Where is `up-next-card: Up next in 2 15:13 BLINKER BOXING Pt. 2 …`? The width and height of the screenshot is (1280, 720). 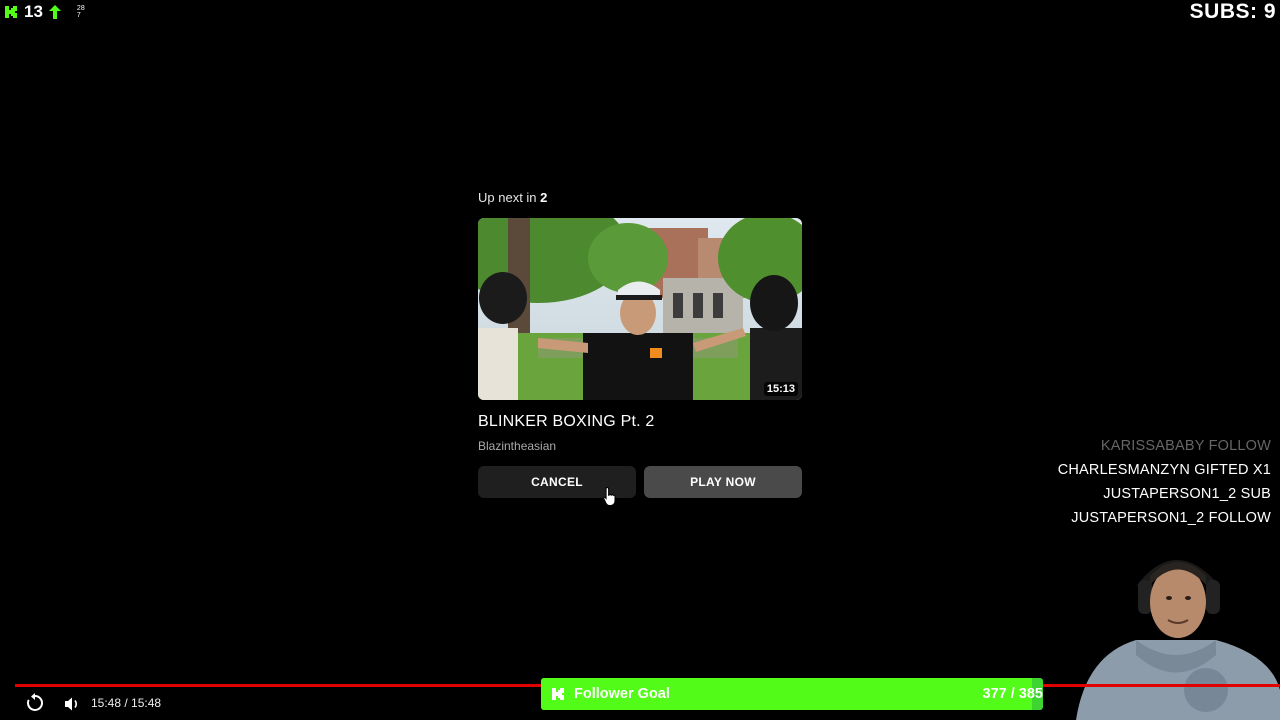 up-next-card: Up next in 2 15:13 BLINKER BOXING Pt. 2 … is located at coordinates (640, 344).